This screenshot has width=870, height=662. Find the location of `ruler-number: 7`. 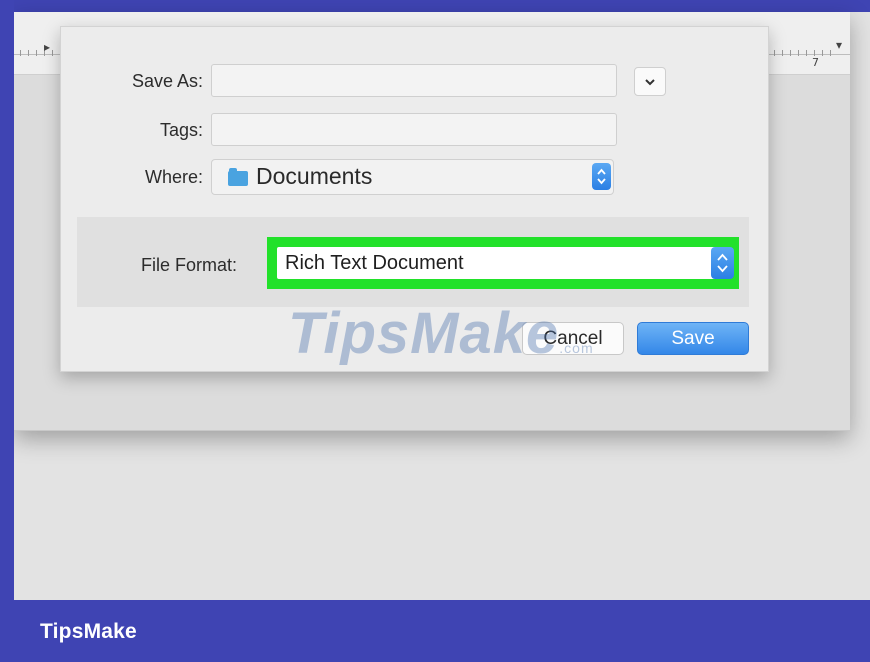

ruler-number: 7 is located at coordinates (815, 62).